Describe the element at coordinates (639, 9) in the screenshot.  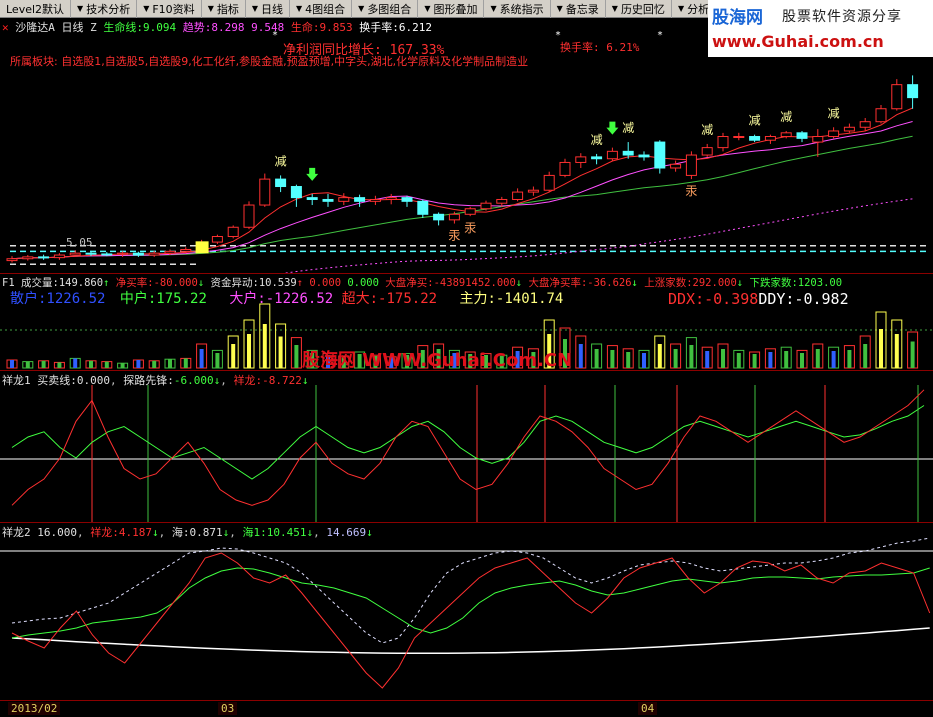
I see `toolbar-item: ▼ 历史回忆` at that location.